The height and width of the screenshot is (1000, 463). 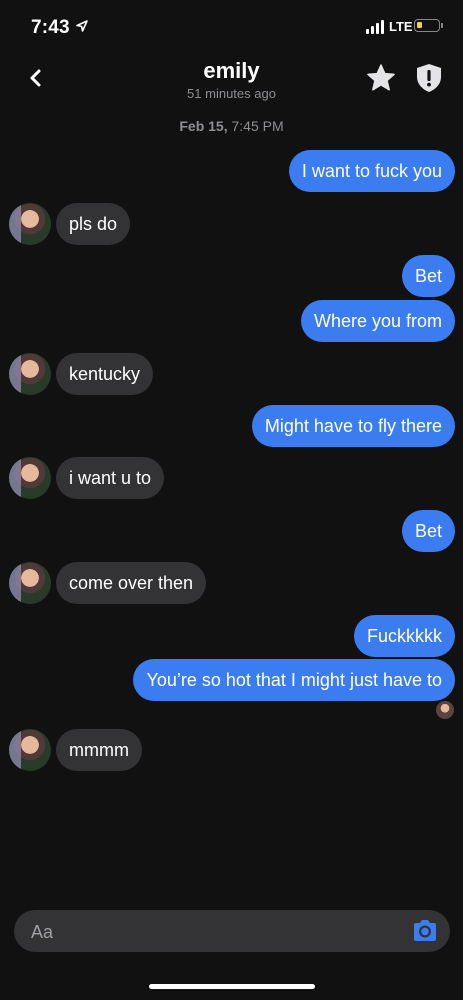 What do you see at coordinates (294, 680) in the screenshot?
I see `message-bubble-sent: You’re so hot that I might just have to` at bounding box center [294, 680].